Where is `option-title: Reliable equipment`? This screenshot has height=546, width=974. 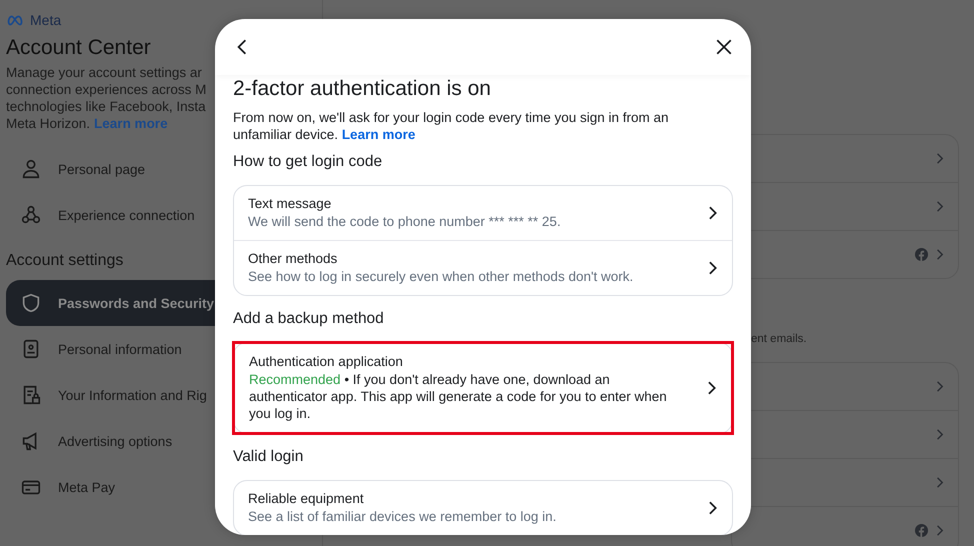 option-title: Reliable equipment is located at coordinates (306, 498).